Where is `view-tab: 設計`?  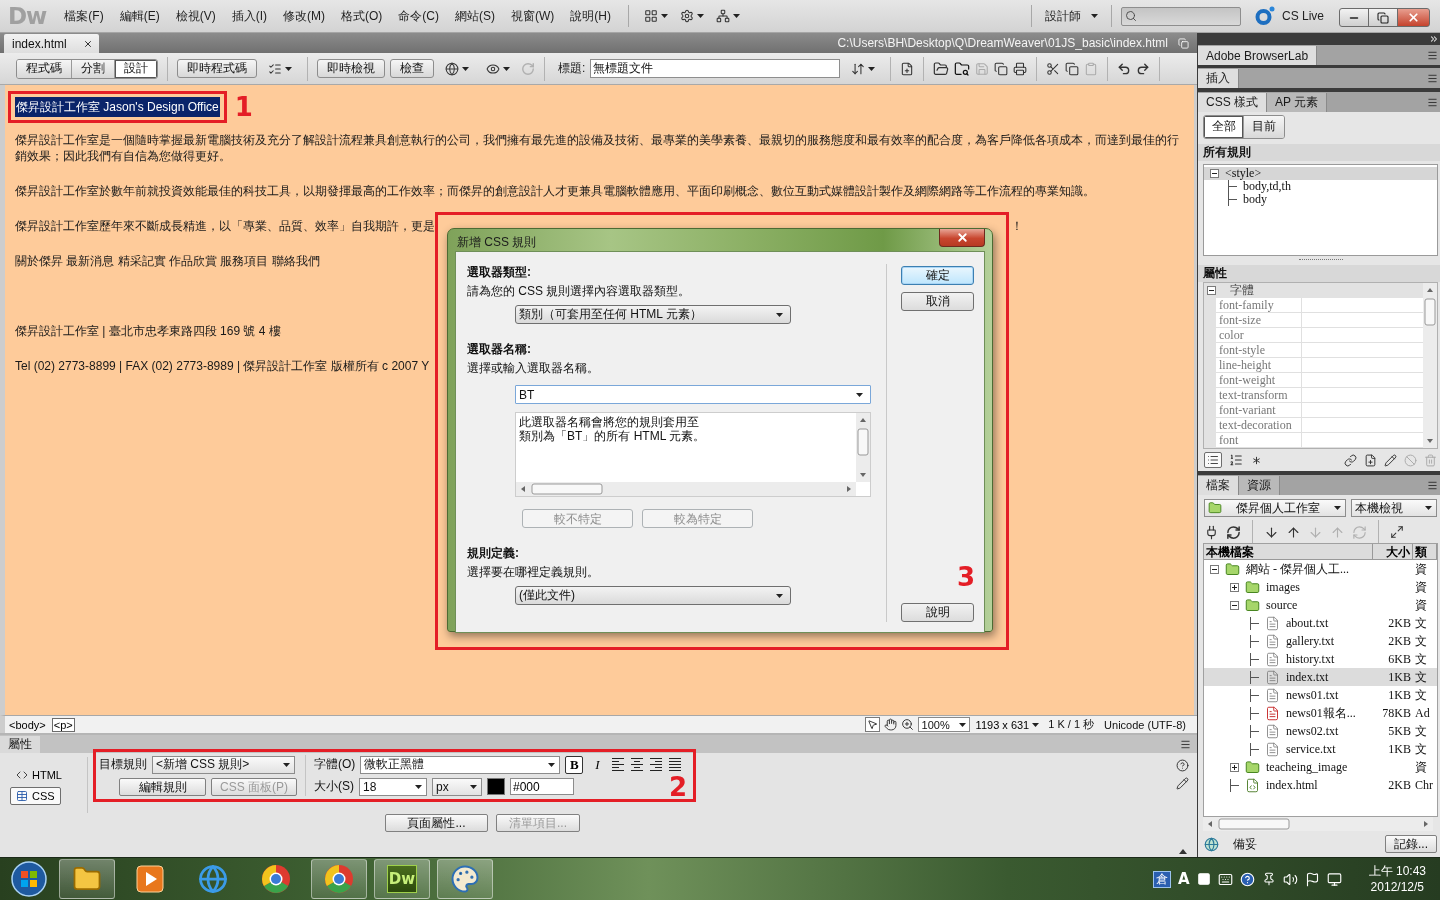 view-tab: 設計 is located at coordinates (136, 68).